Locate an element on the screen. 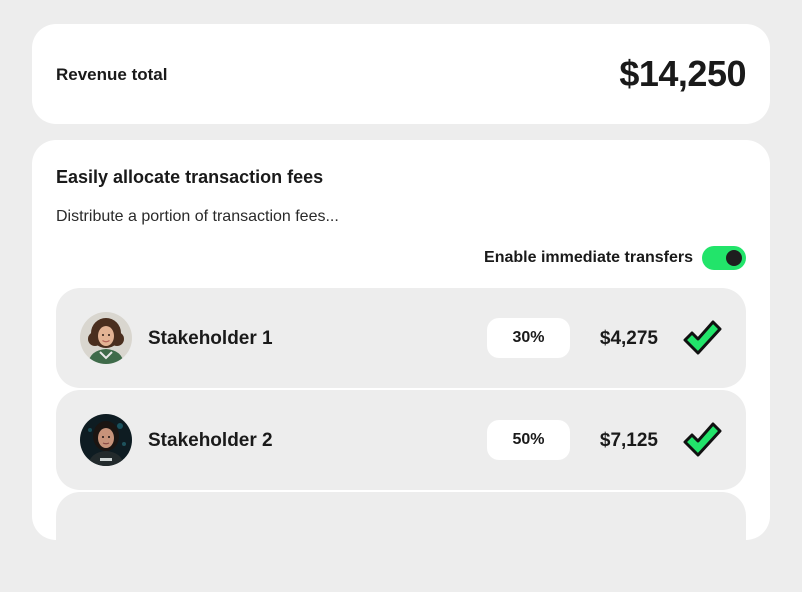  immediate-transfers-toggle is located at coordinates (724, 258).